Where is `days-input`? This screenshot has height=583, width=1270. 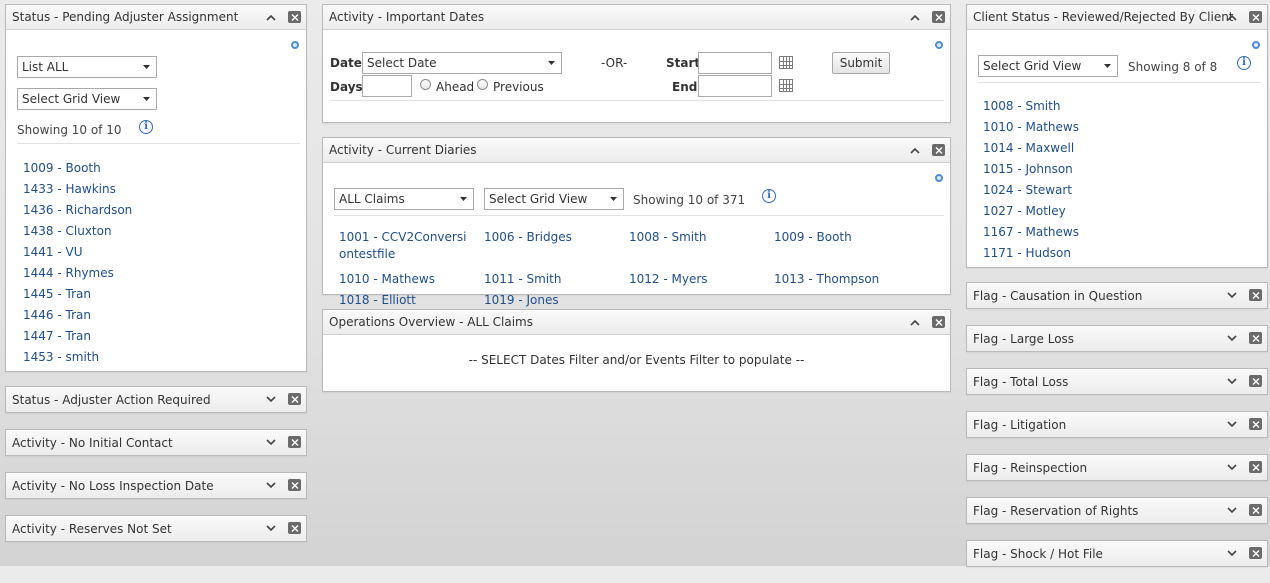 days-input is located at coordinates (387, 86).